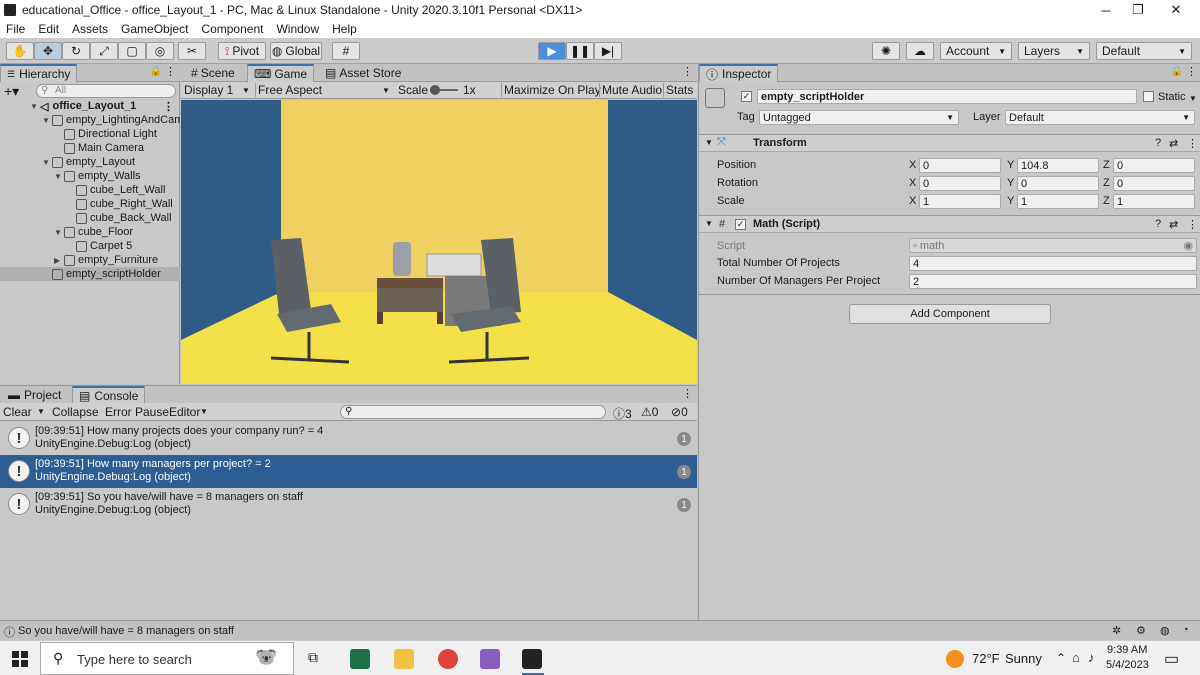 This screenshot has height=675, width=1200. Describe the element at coordinates (1076, 657) in the screenshot. I see `network-icon: ⌂` at that location.